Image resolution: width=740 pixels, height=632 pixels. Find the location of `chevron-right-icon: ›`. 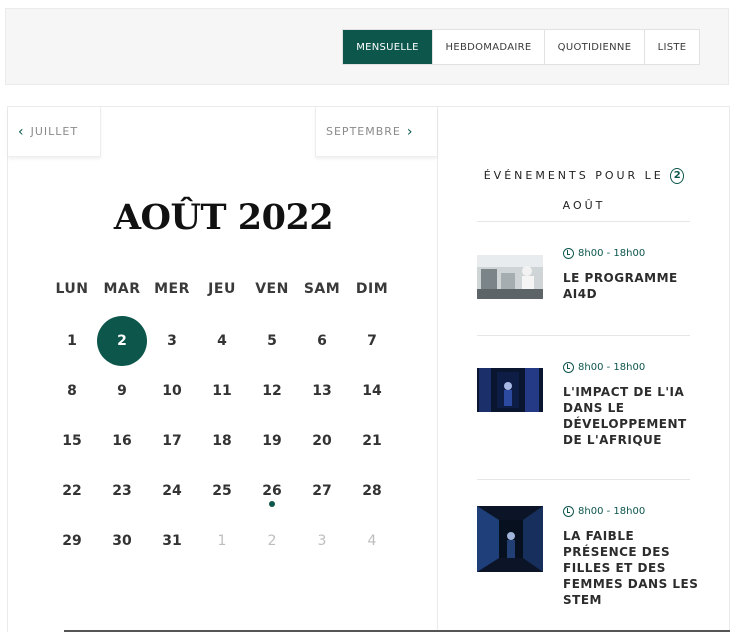

chevron-right-icon: › is located at coordinates (410, 131).